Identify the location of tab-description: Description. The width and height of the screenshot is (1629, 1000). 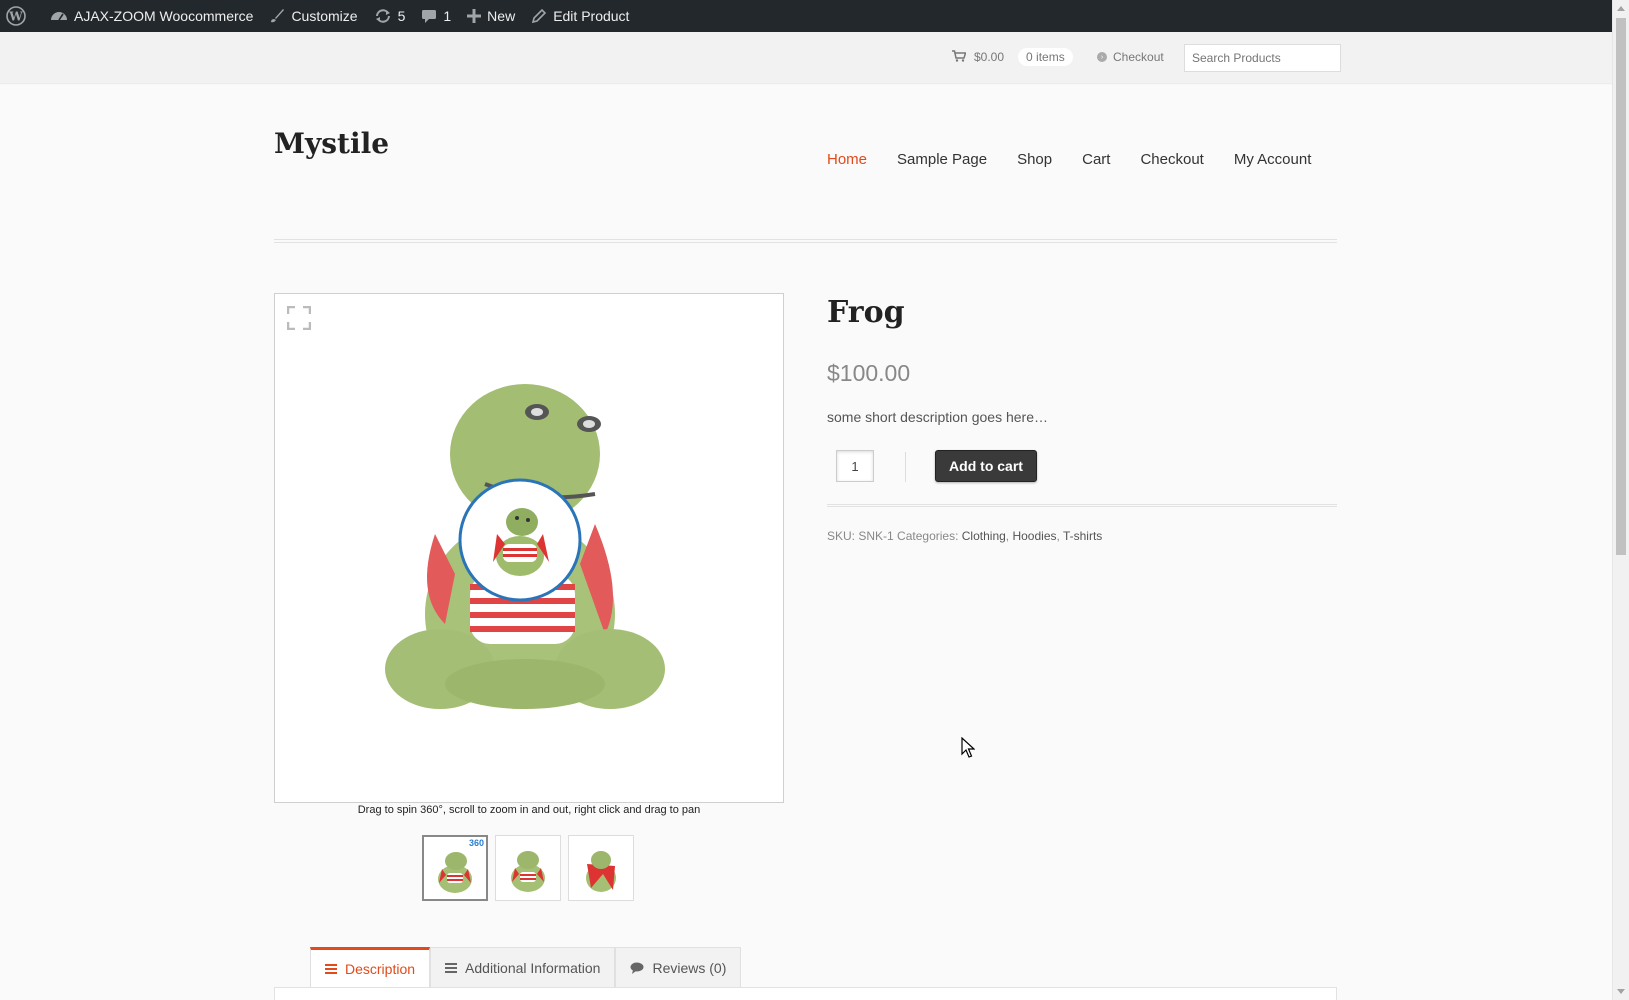
(370, 967).